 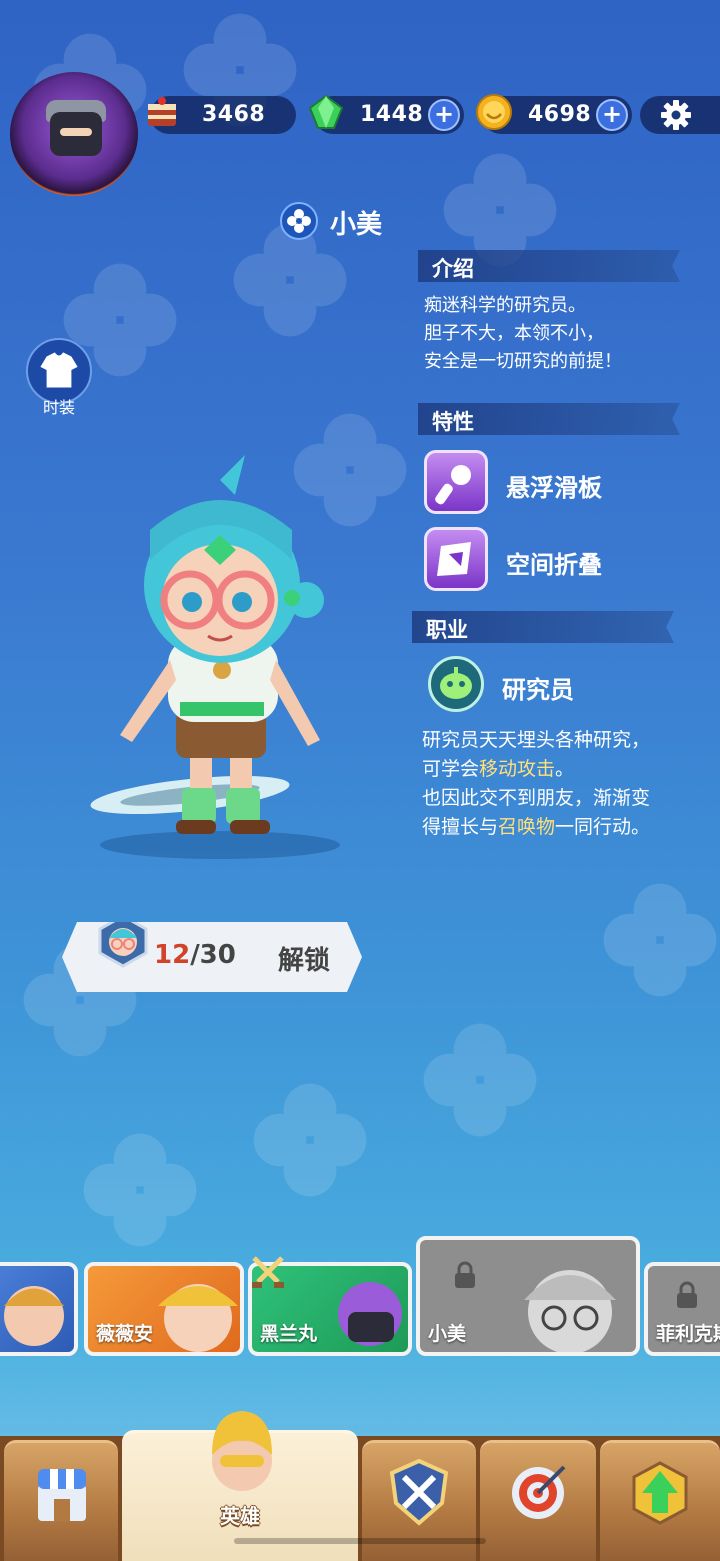 What do you see at coordinates (453, 422) in the screenshot?
I see `traits-heading: 特性` at bounding box center [453, 422].